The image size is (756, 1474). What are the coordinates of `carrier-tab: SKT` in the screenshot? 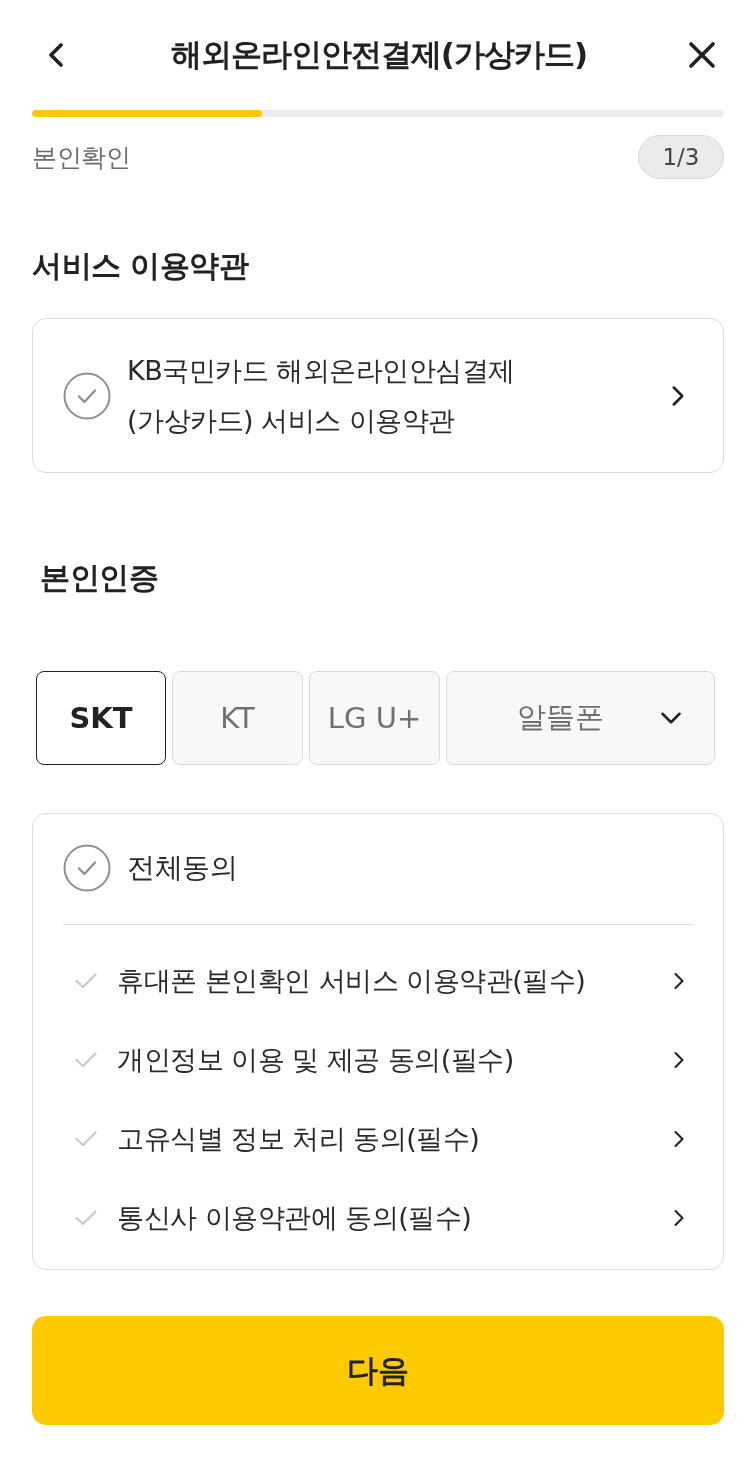 It's located at (101, 718).